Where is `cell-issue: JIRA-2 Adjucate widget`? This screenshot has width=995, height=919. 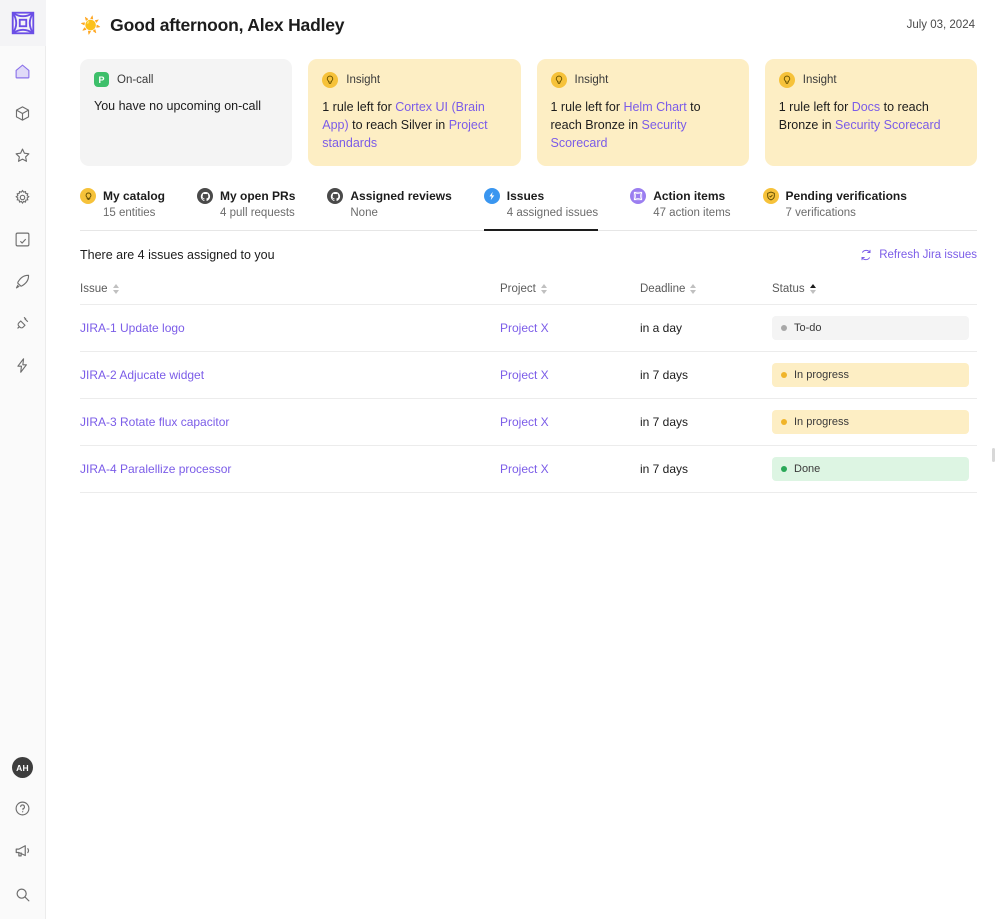 cell-issue: JIRA-2 Adjucate widget is located at coordinates (290, 375).